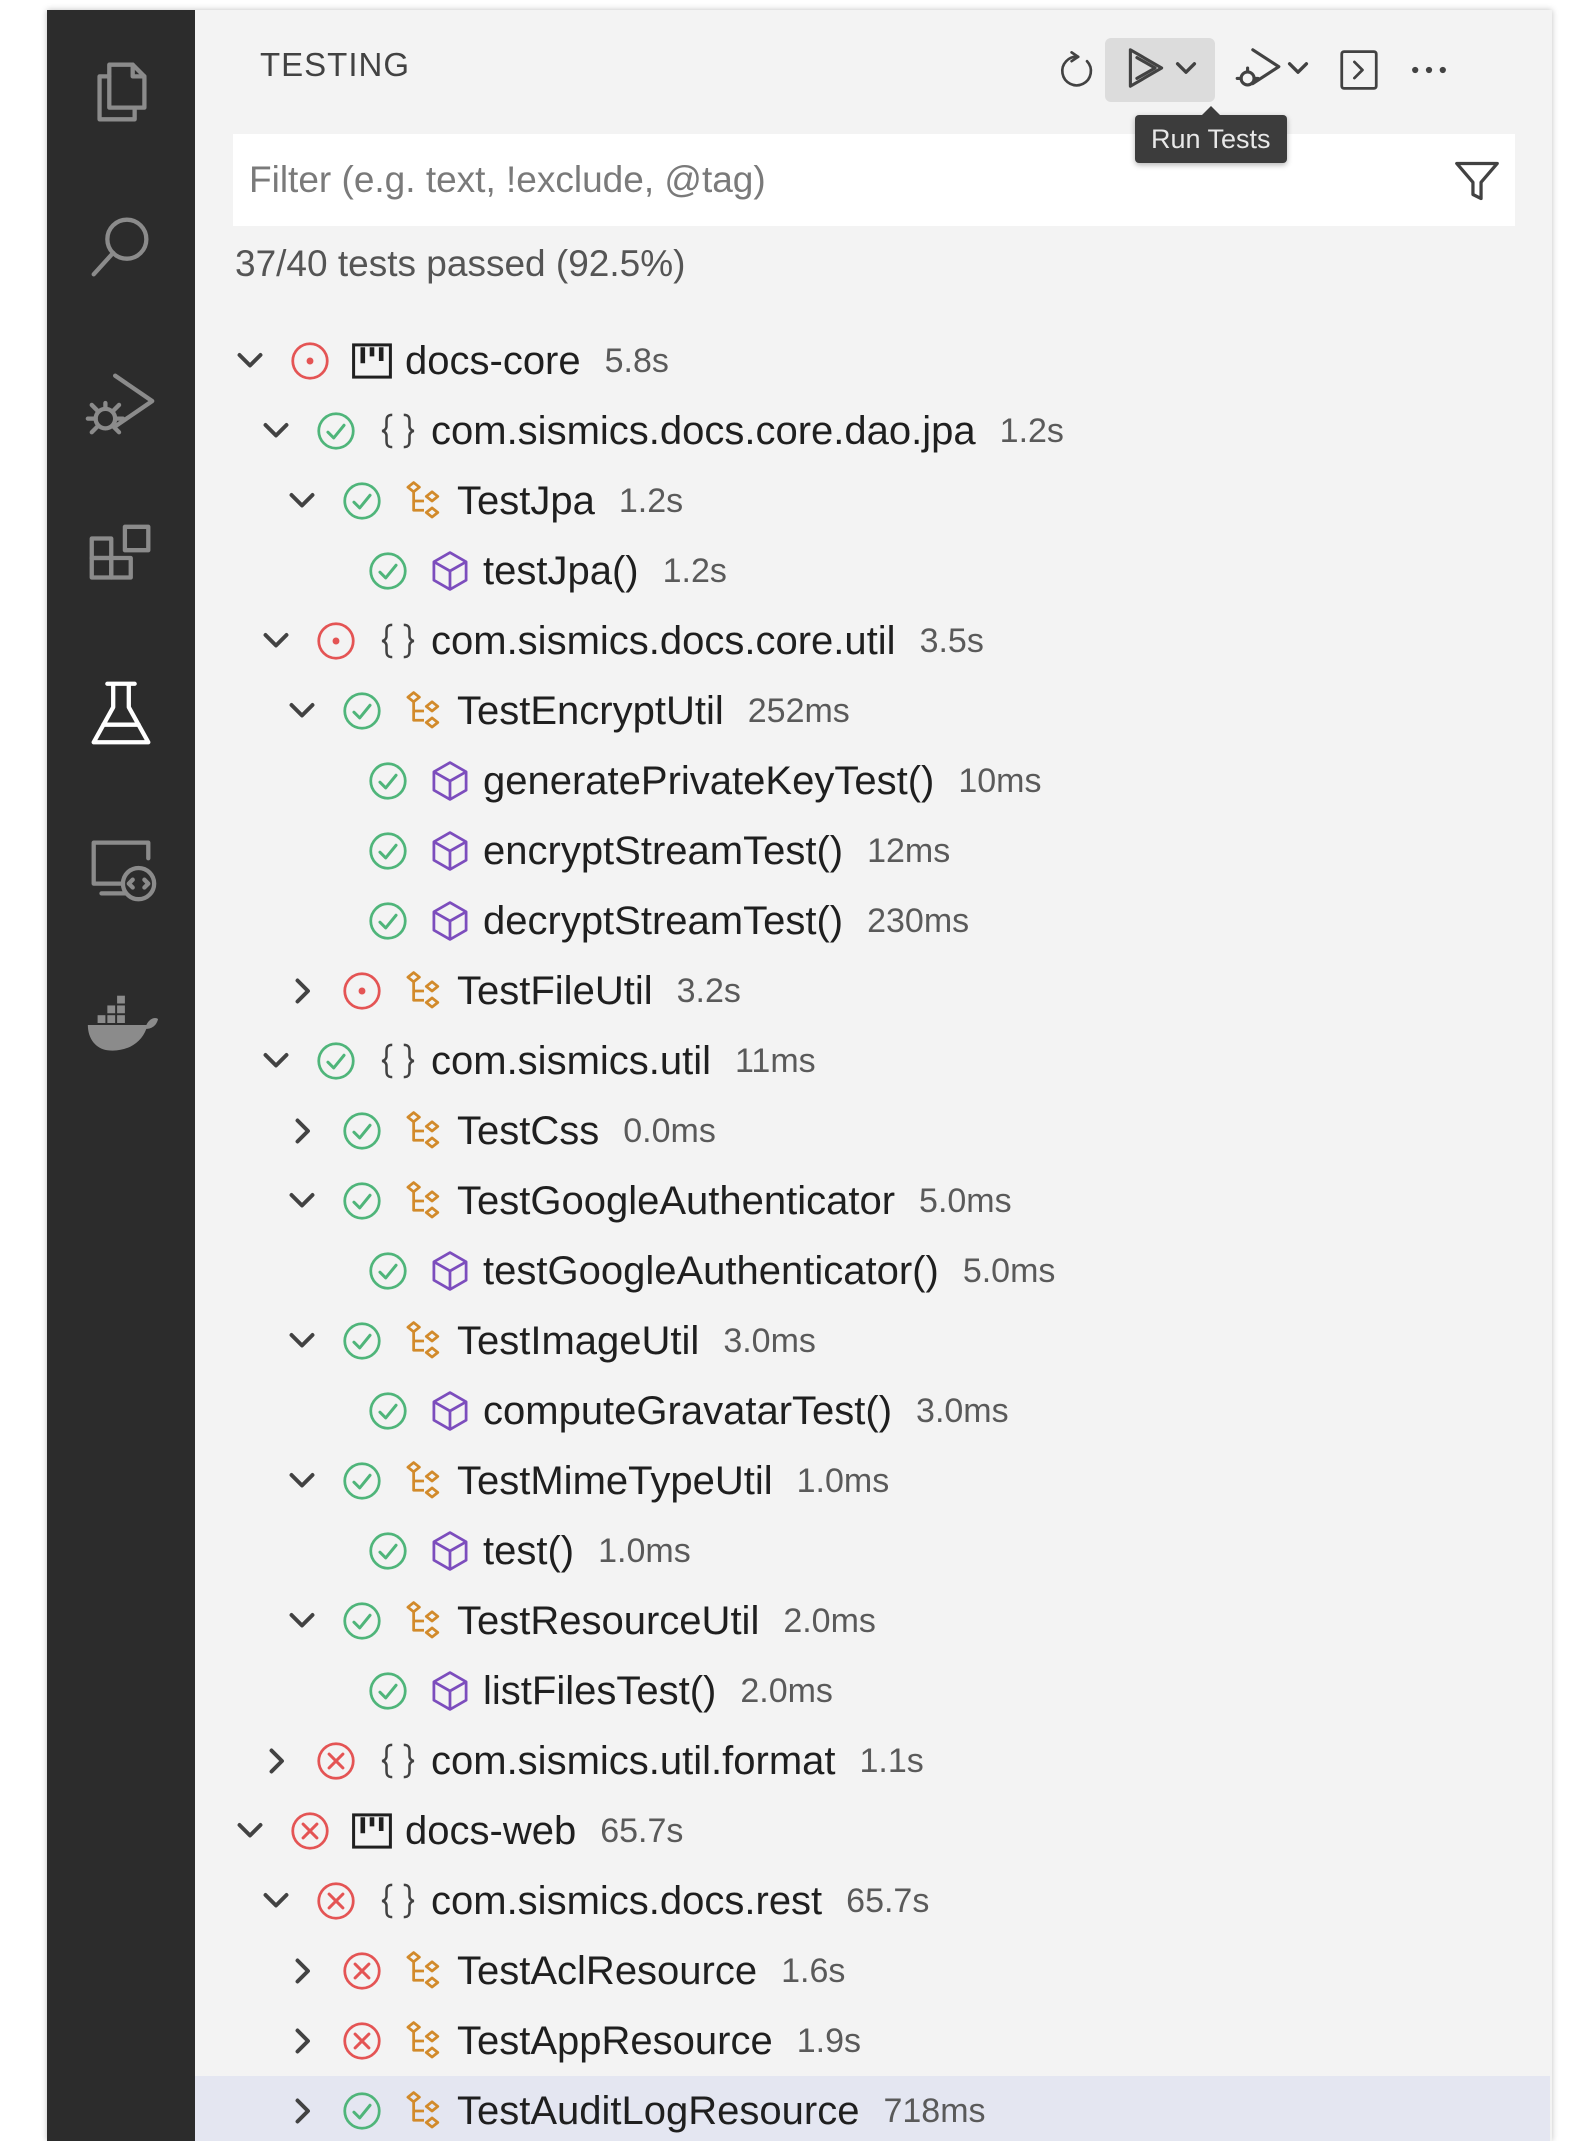  What do you see at coordinates (872, 851) in the screenshot?
I see `tree-item-method: encryptStreamTest() 12ms` at bounding box center [872, 851].